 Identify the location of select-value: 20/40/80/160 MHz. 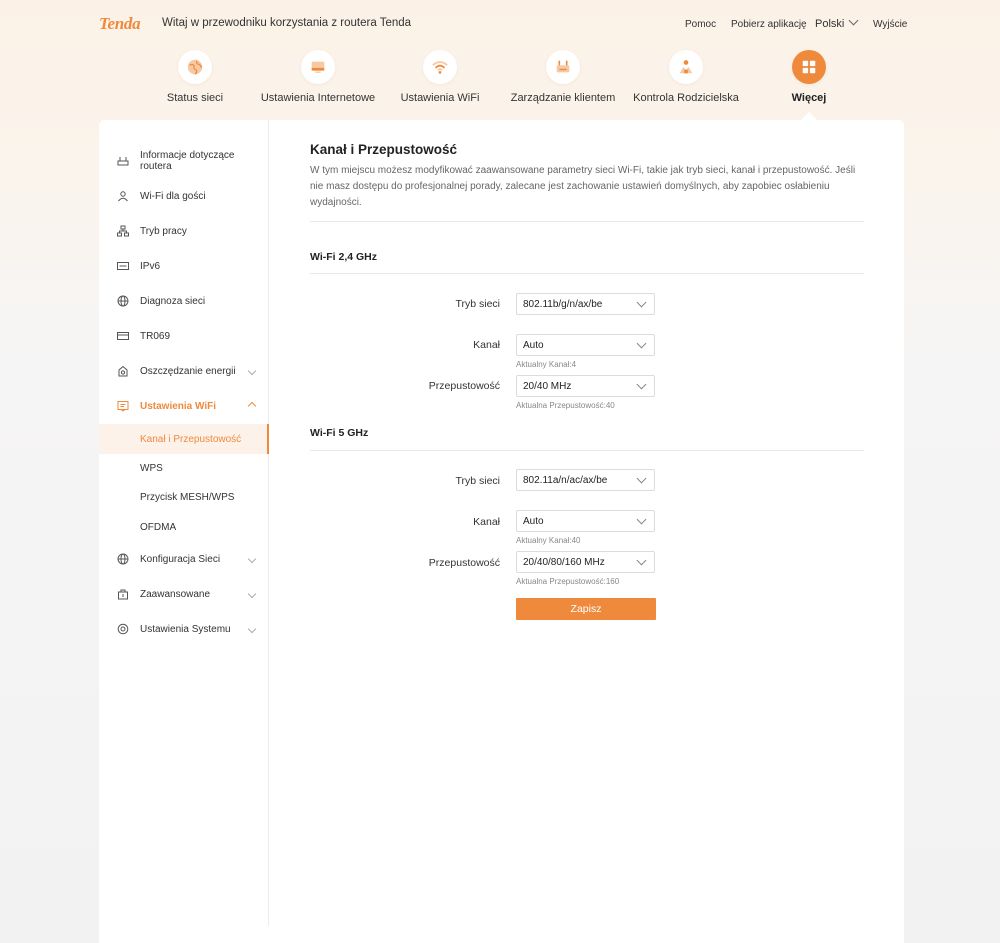
(564, 562).